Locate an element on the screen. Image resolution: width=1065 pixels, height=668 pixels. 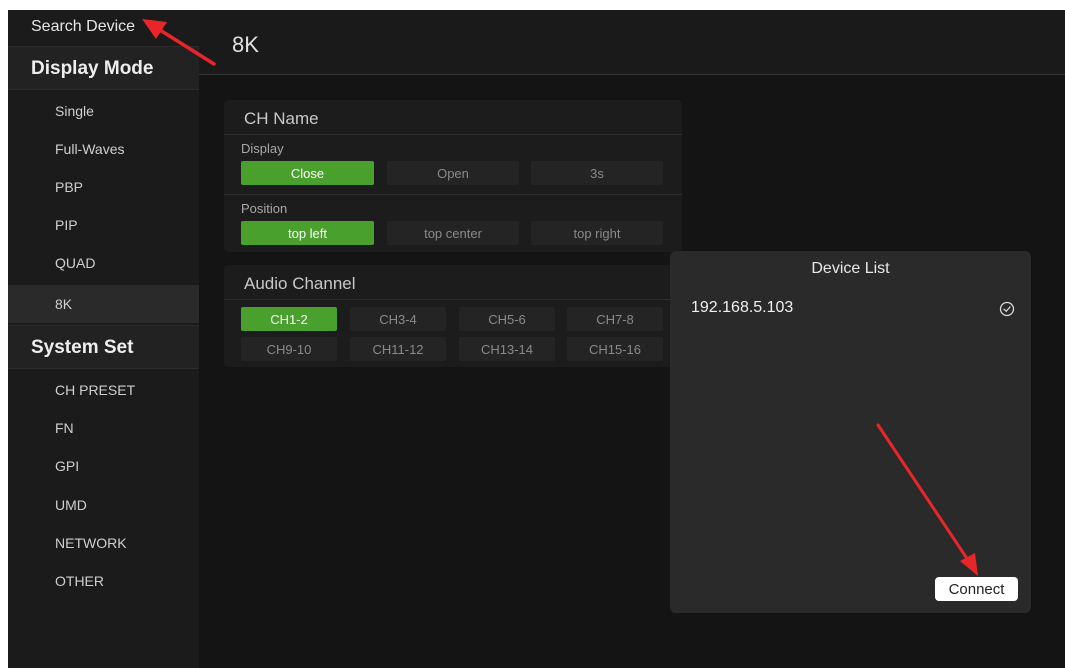
sidebar-item-gpi: GPI is located at coordinates (103, 466).